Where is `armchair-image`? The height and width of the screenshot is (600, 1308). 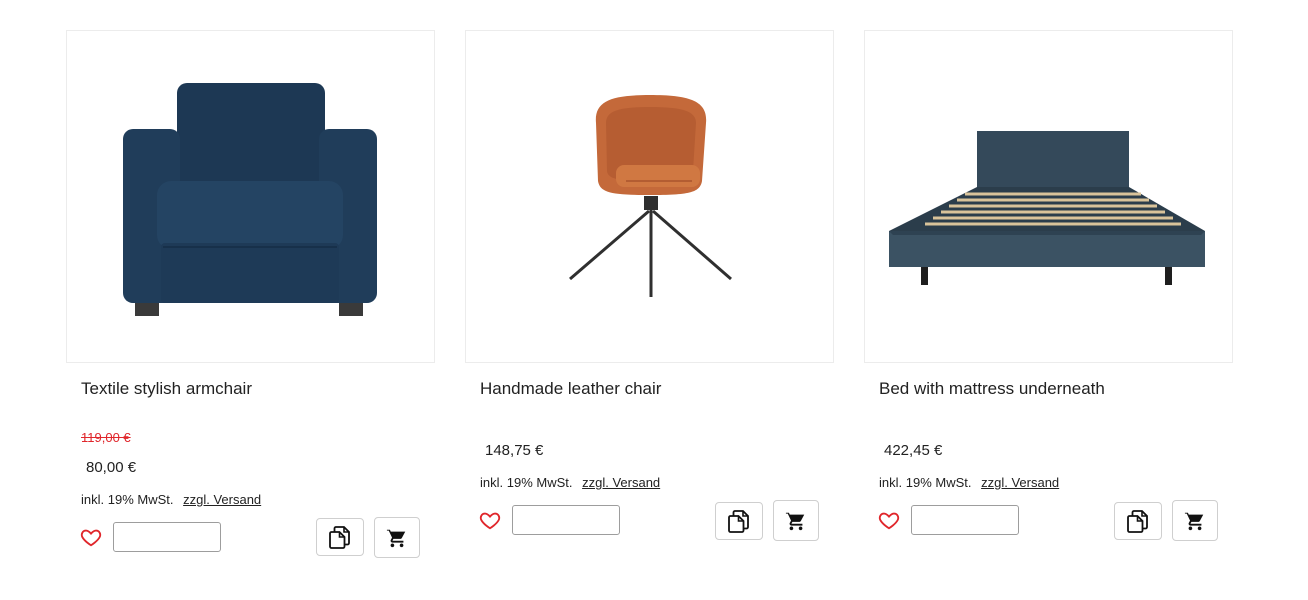
armchair-image is located at coordinates (250, 199).